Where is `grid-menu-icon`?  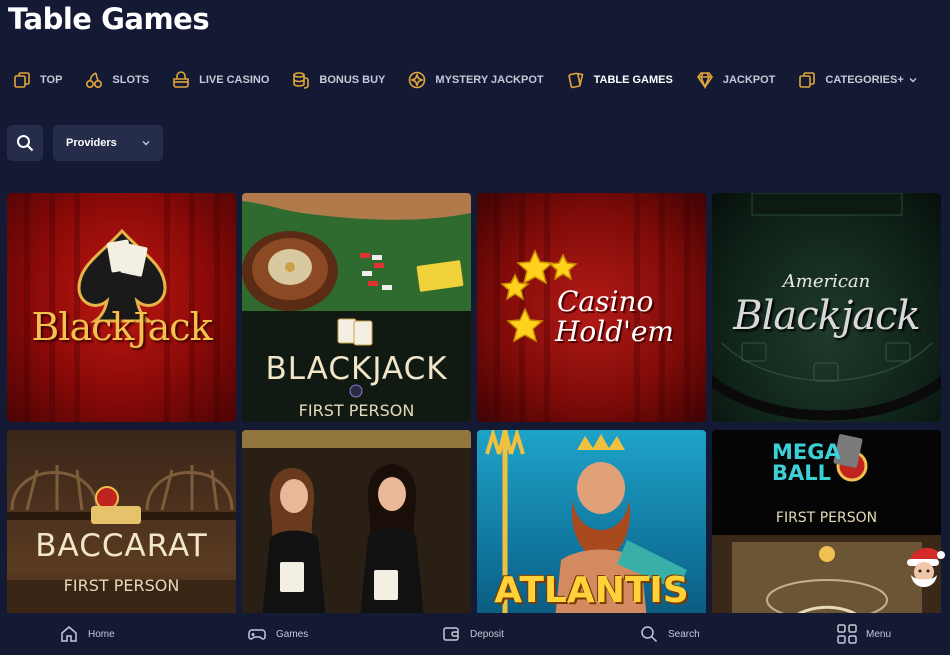 grid-menu-icon is located at coordinates (847, 634).